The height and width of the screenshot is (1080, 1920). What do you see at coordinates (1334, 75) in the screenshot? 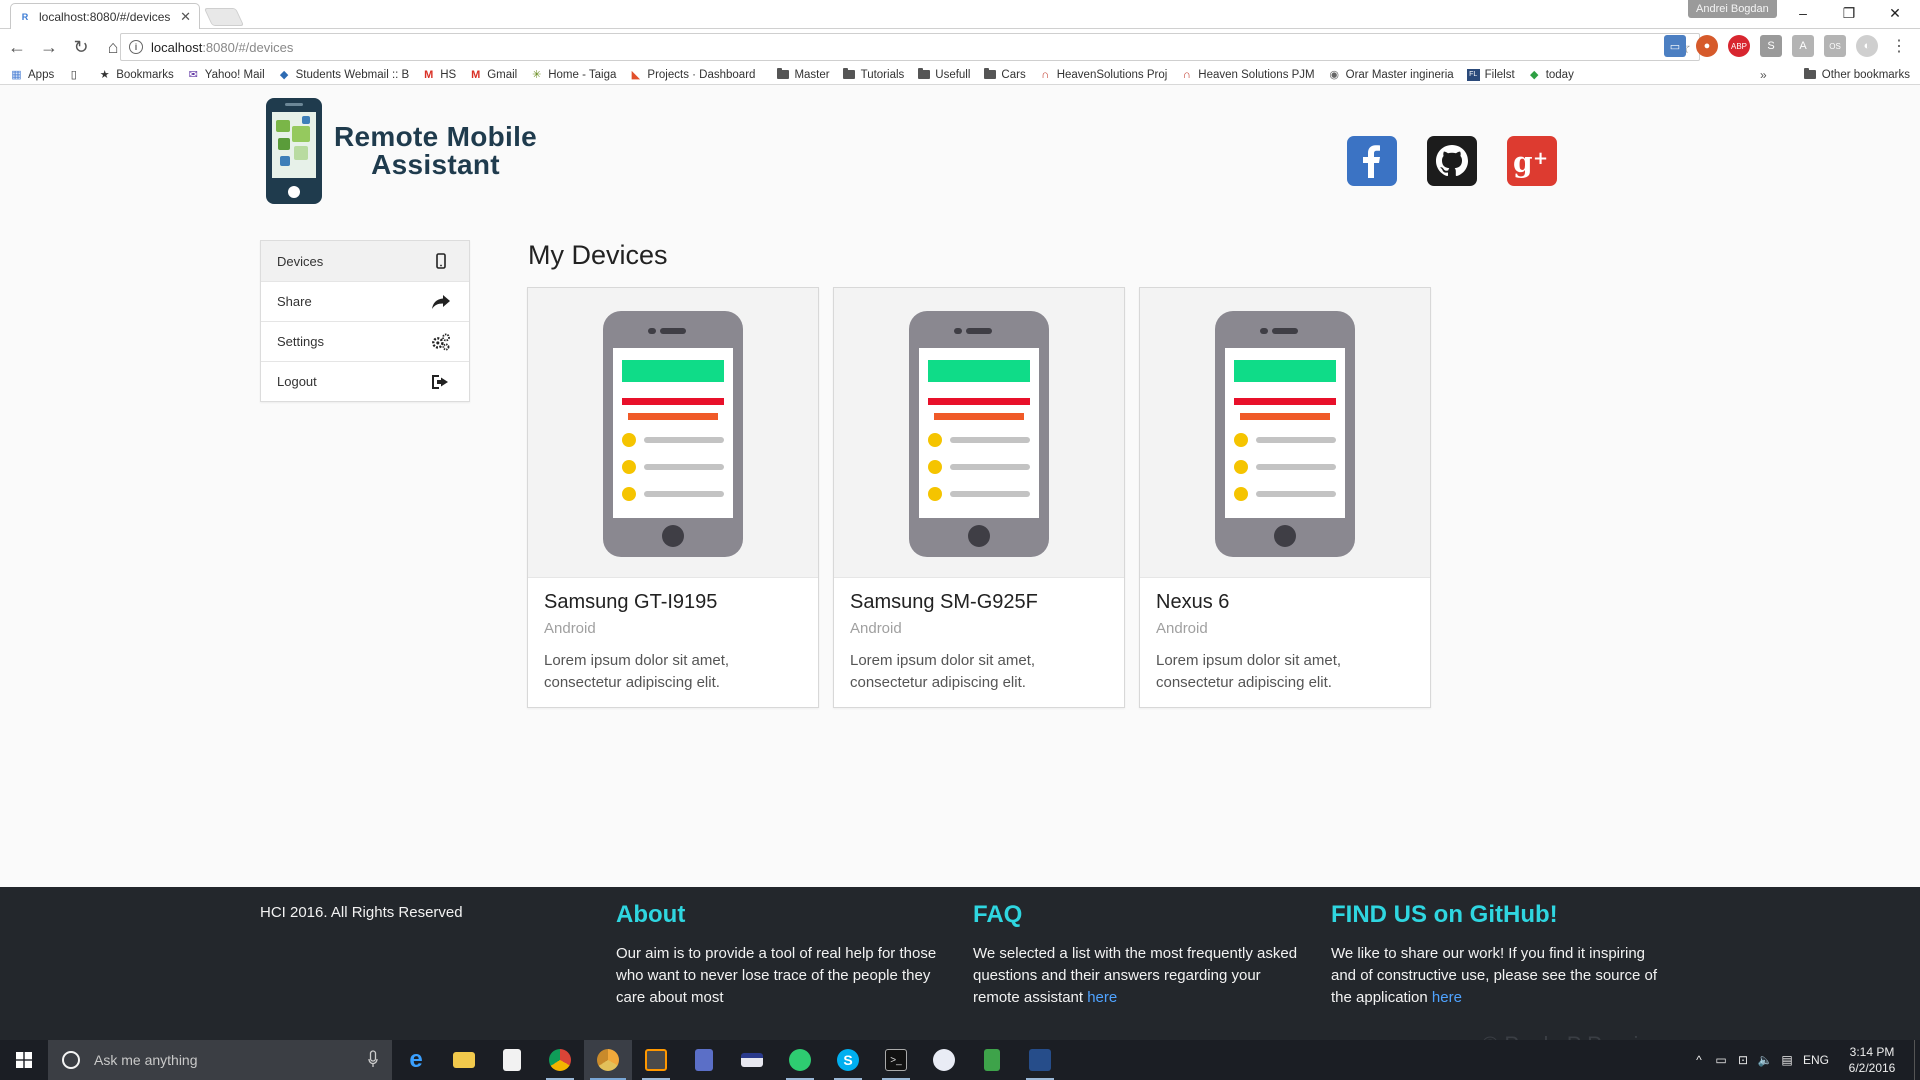
I see `globe-icon: ◉` at bounding box center [1334, 75].